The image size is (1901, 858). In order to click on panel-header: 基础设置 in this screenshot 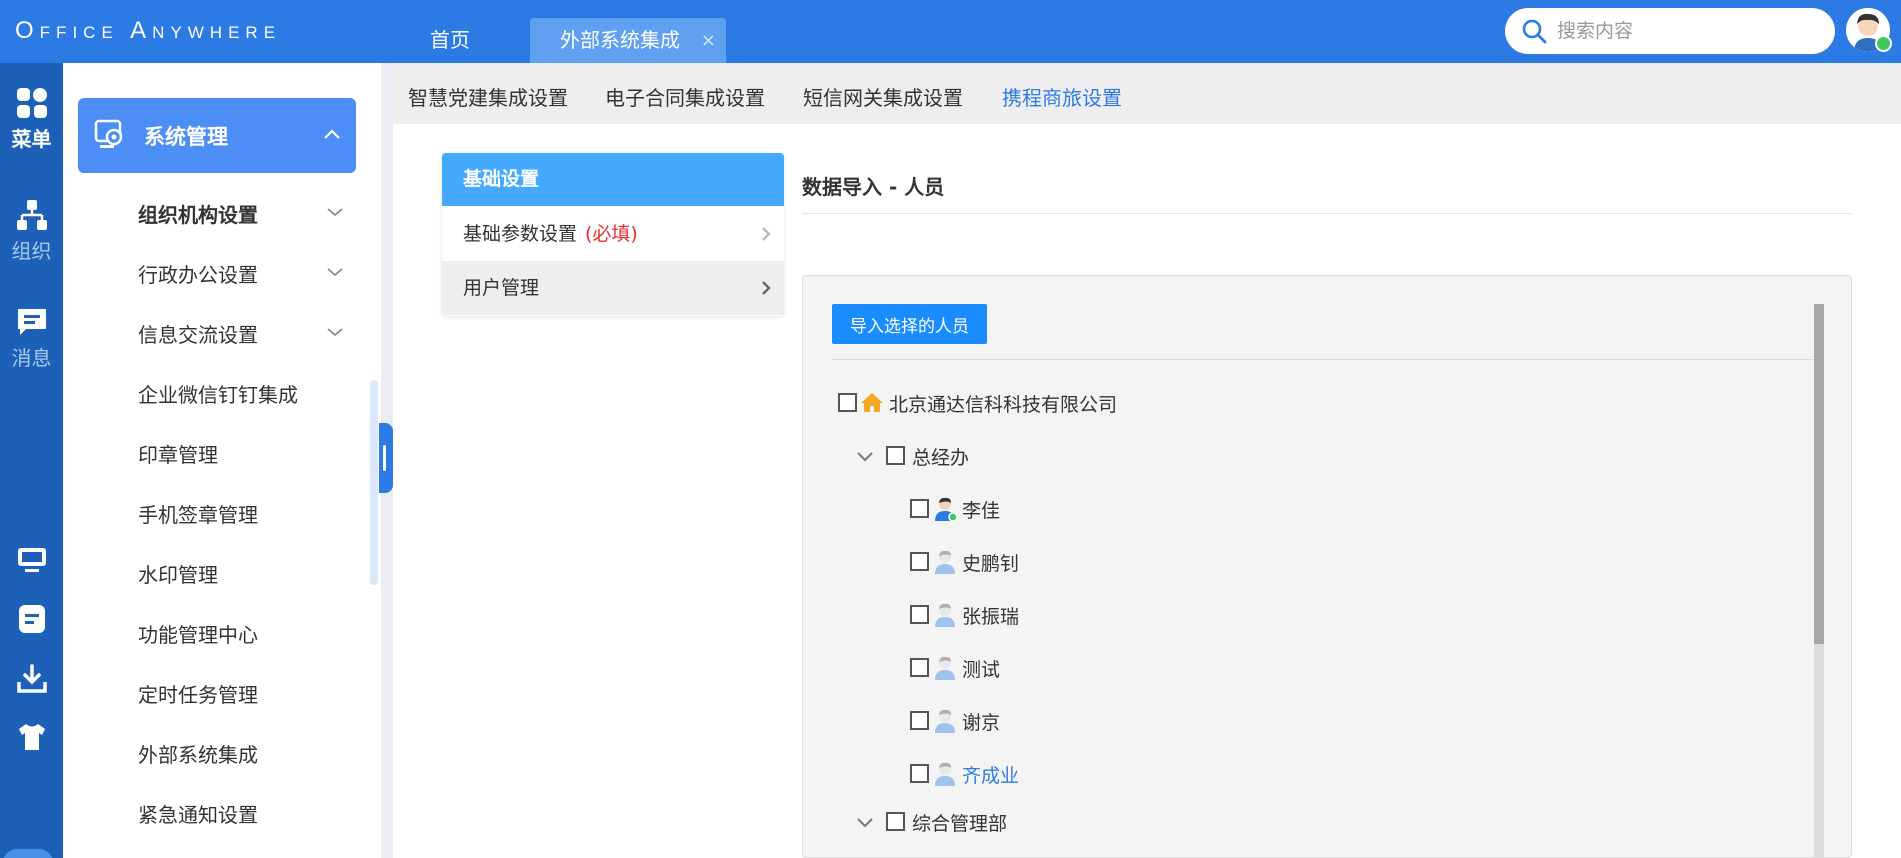, I will do `click(613, 179)`.